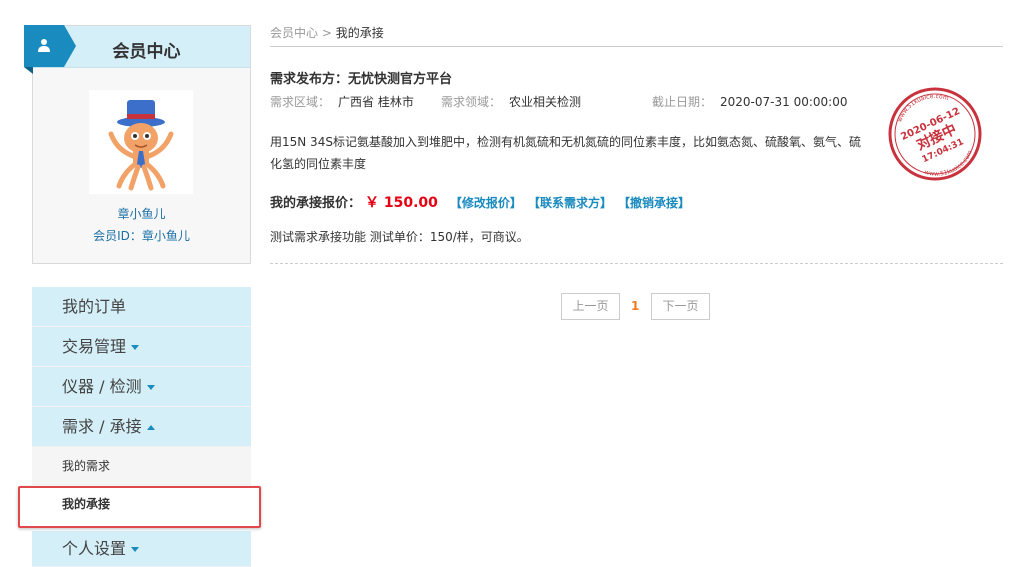 This screenshot has width=1029, height=567. Describe the element at coordinates (141, 504) in the screenshot. I see `sidebar-subitem-my-undertakings: 我的承接` at that location.